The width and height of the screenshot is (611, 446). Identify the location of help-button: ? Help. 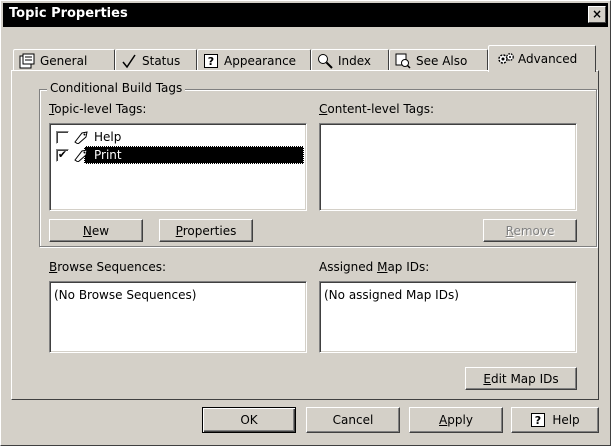
(555, 420).